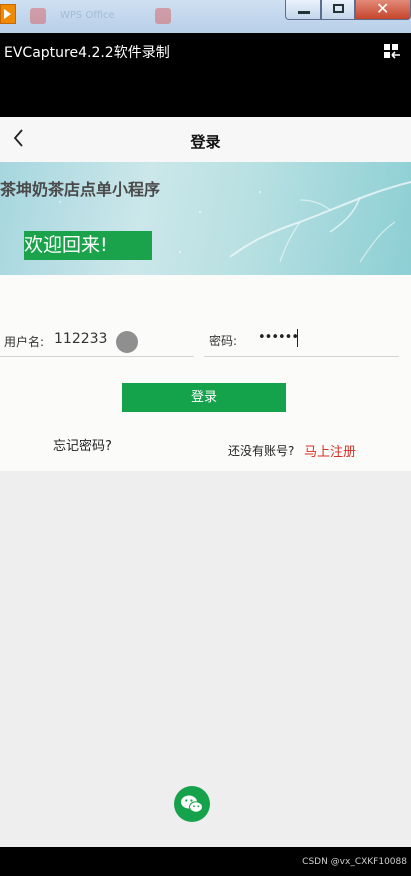  What do you see at coordinates (8, 14) in the screenshot?
I see `evcapture-app-icon` at bounding box center [8, 14].